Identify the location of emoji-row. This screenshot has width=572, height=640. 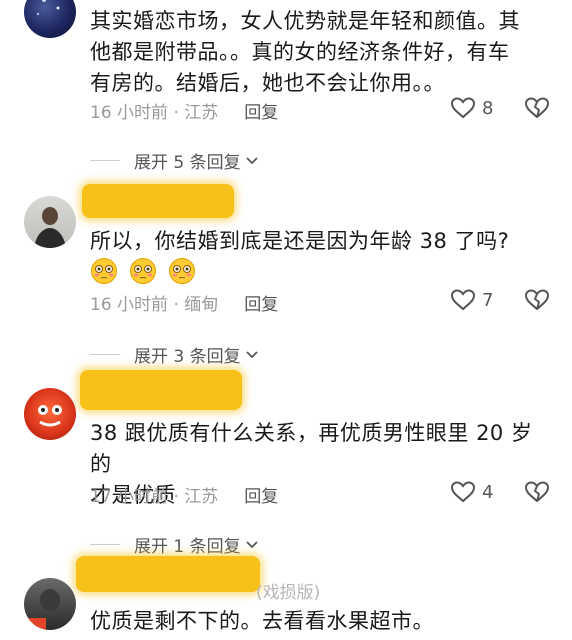
(146, 271).